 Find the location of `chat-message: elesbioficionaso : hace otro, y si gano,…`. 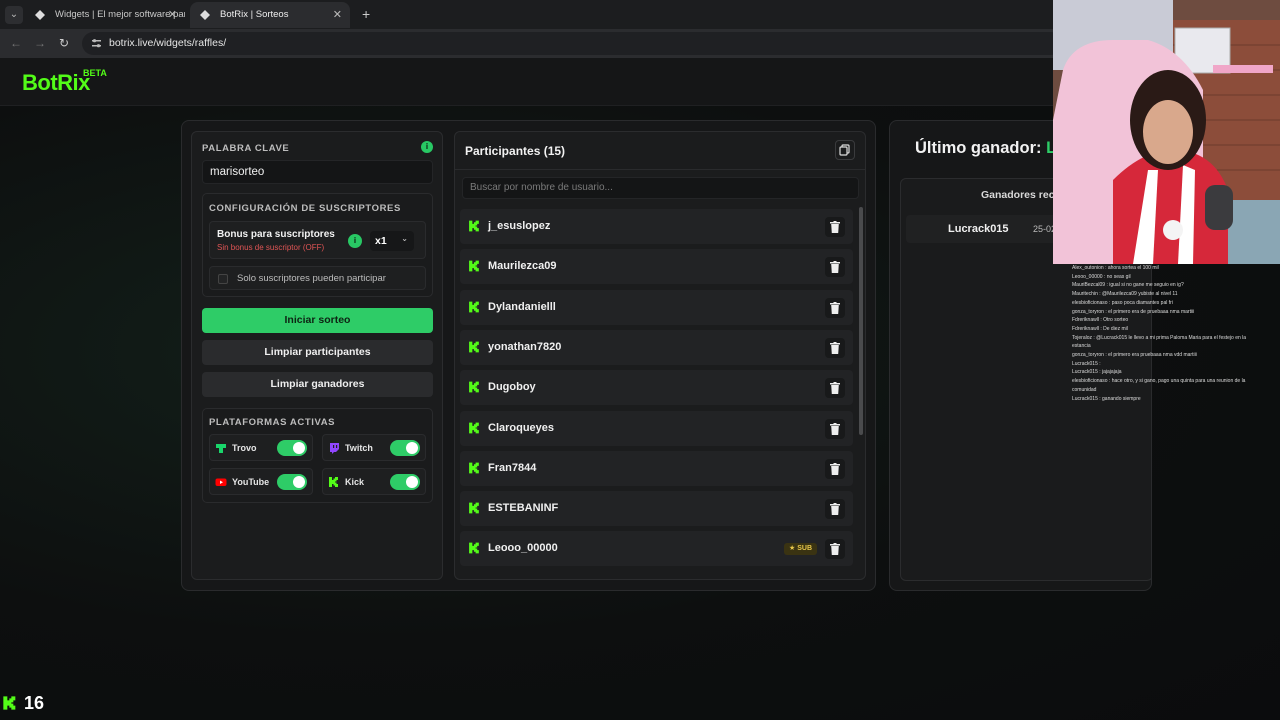

chat-message: elesbioficionaso : hace otro, y si gano,… is located at coordinates (1159, 381).